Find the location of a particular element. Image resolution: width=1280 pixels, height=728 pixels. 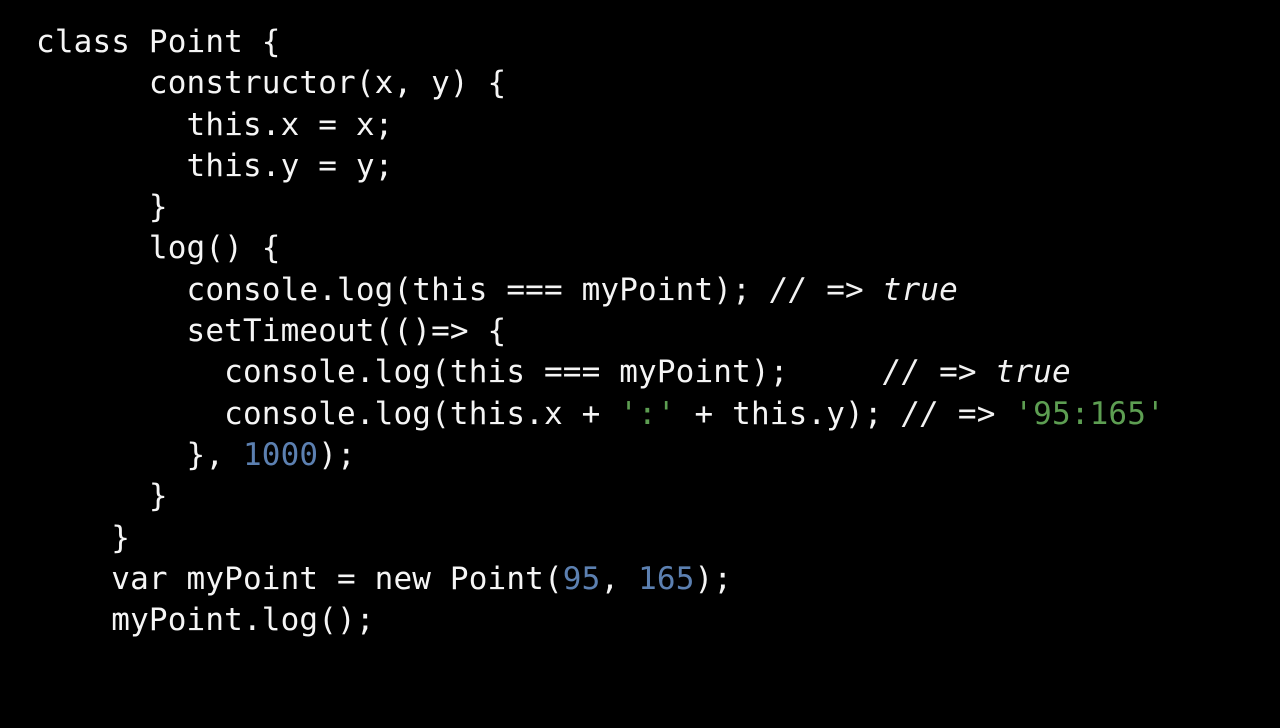

code-token-string: '95:165' is located at coordinates (1089, 413).